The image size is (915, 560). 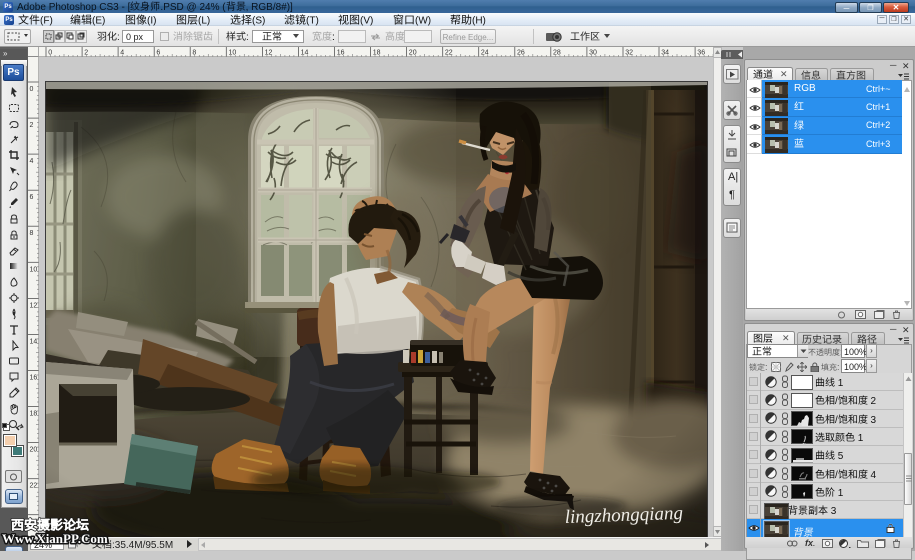 What do you see at coordinates (55, 538) in the screenshot?
I see `svg-text: Www.XianPP.Com` at bounding box center [55, 538].